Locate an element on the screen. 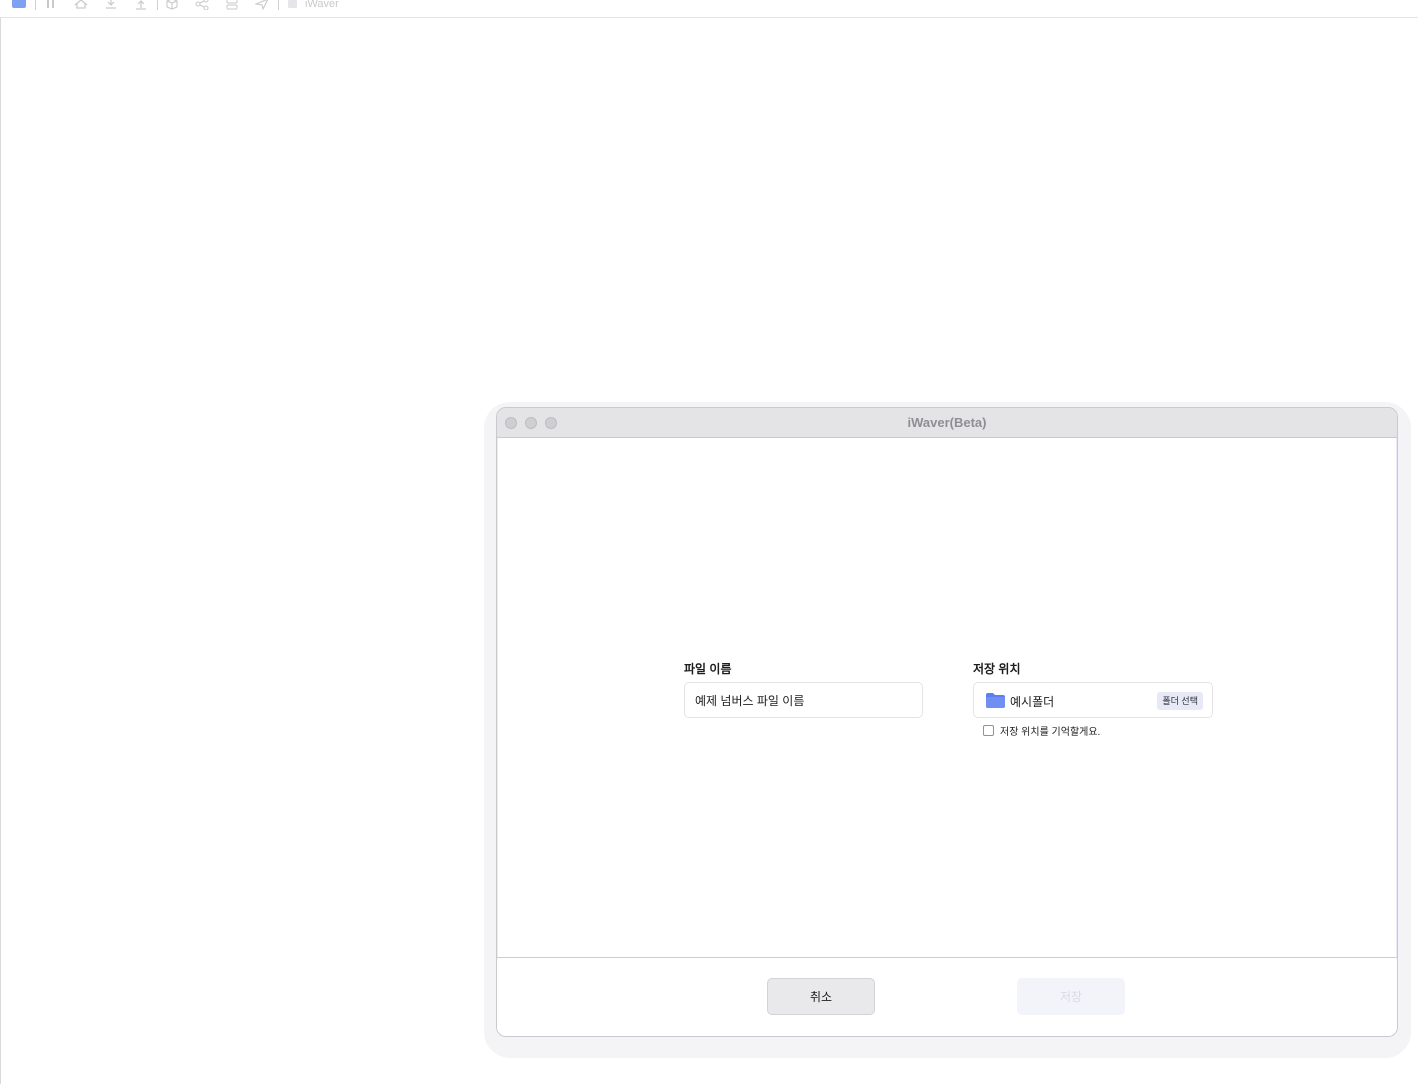 The image size is (1418, 1084). cancel-button: 취소 is located at coordinates (821, 996).